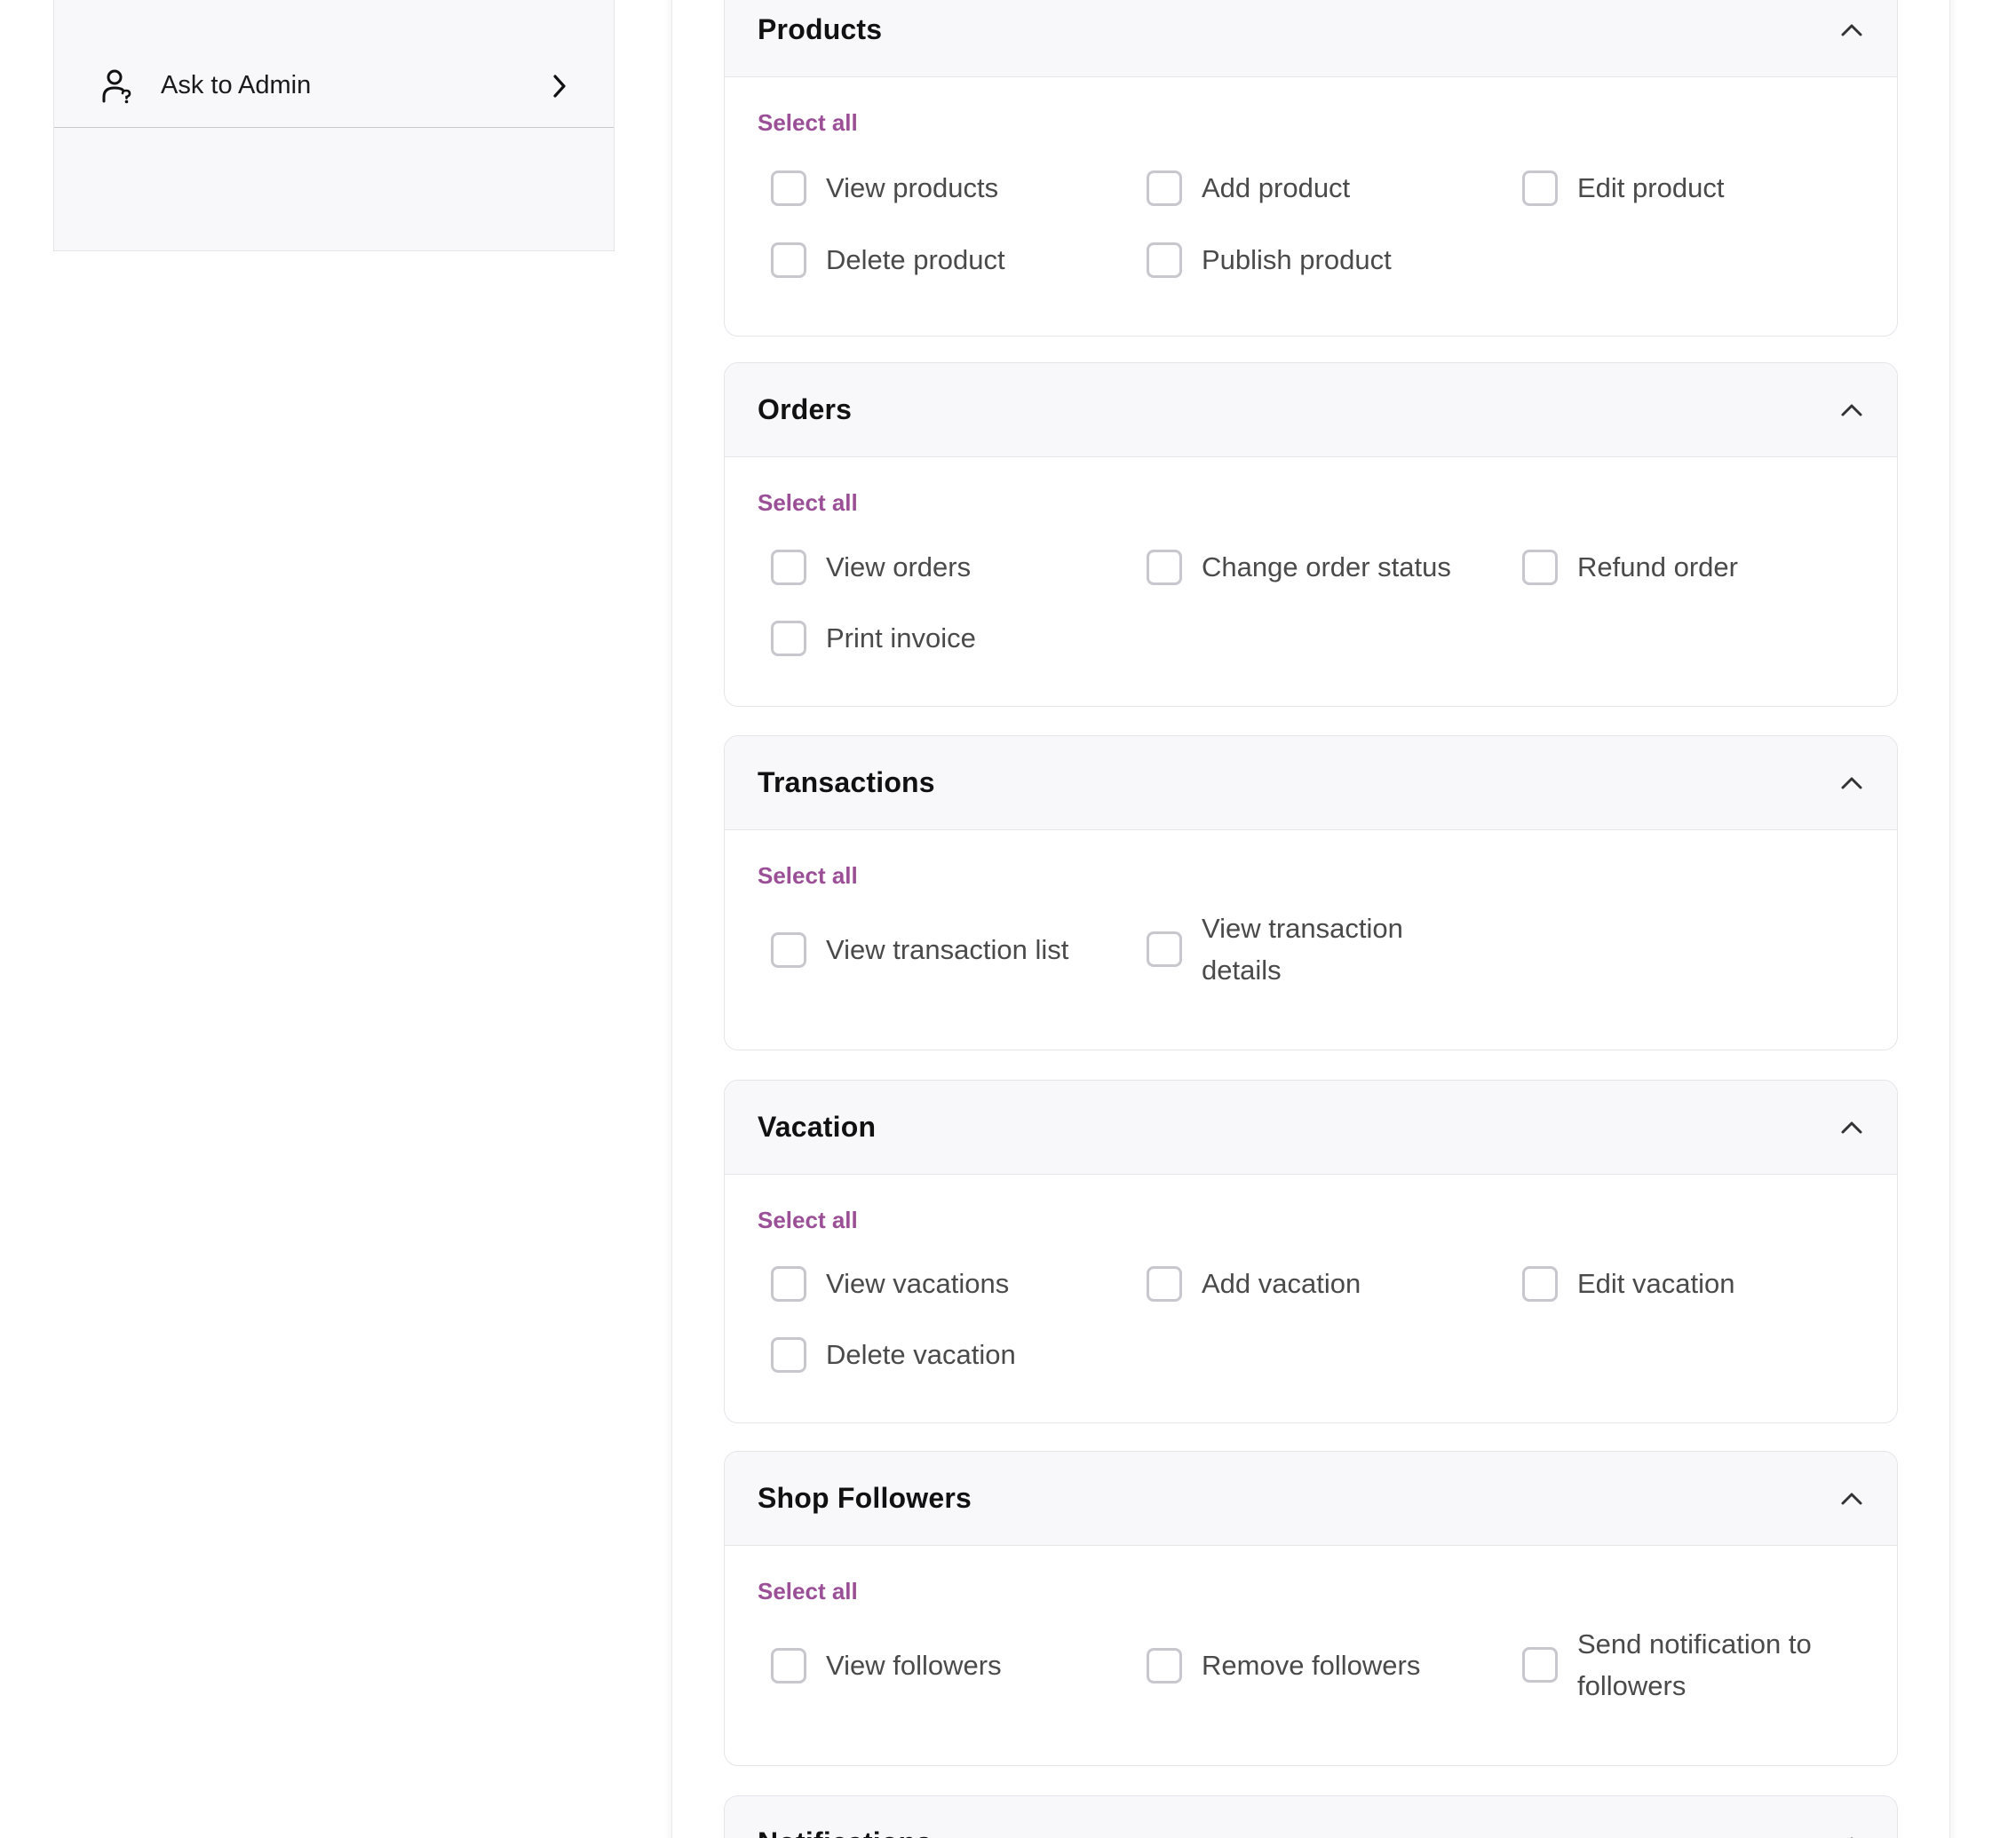 The image size is (2016, 1838). I want to click on sidebar: Ask to Admin, so click(334, 125).